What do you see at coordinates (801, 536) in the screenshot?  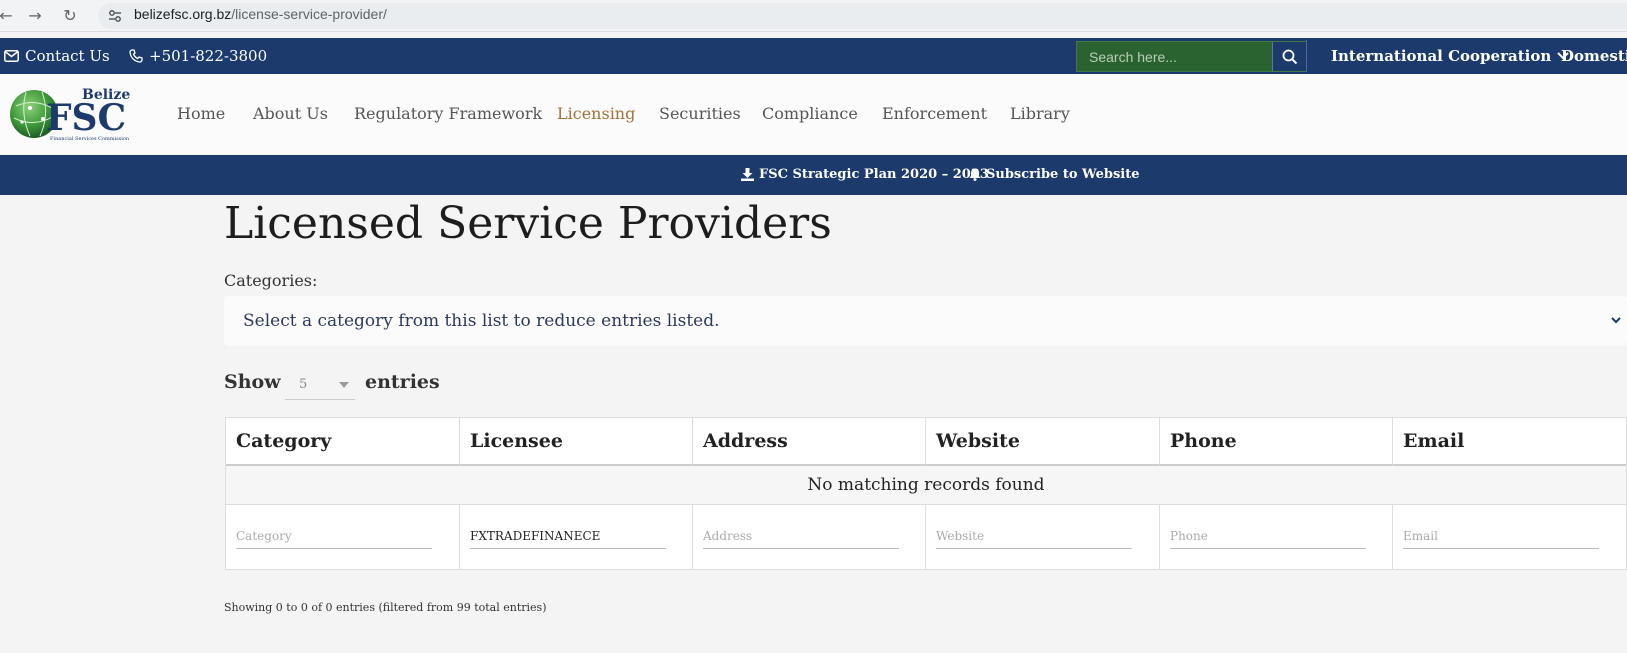 I see `filter-input-address` at bounding box center [801, 536].